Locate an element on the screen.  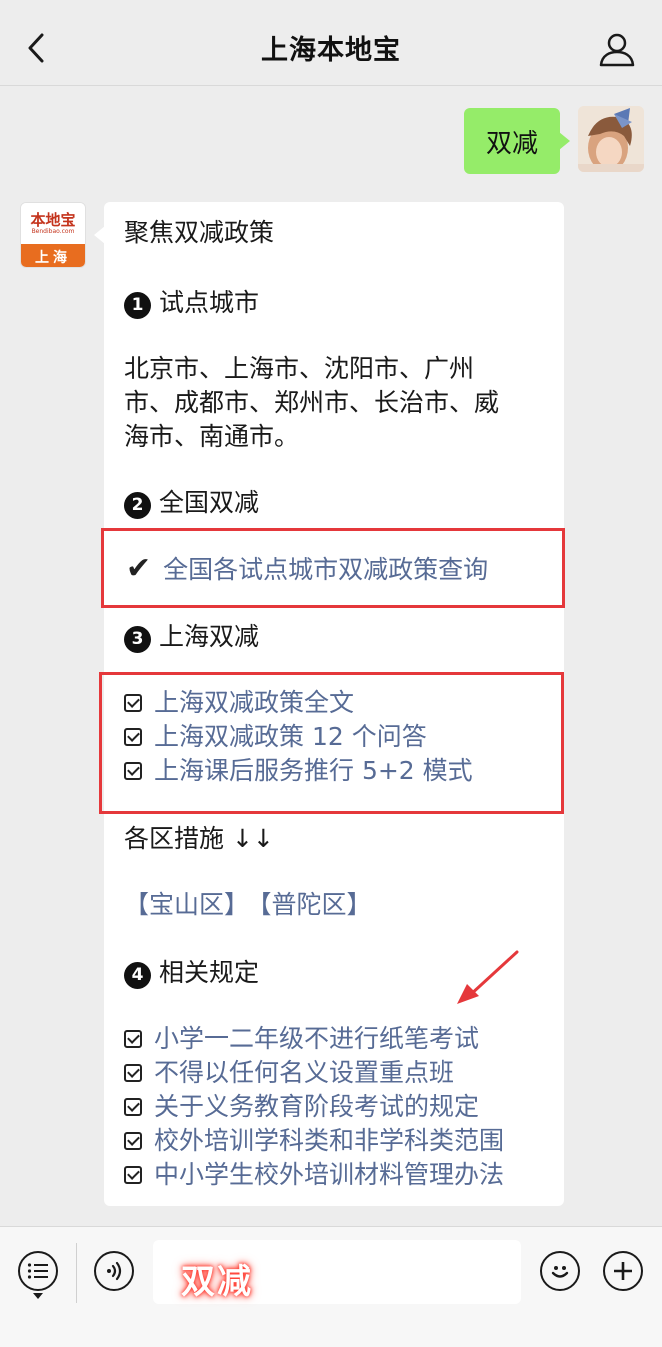
section-title: 上海双减 is located at coordinates (209, 636).